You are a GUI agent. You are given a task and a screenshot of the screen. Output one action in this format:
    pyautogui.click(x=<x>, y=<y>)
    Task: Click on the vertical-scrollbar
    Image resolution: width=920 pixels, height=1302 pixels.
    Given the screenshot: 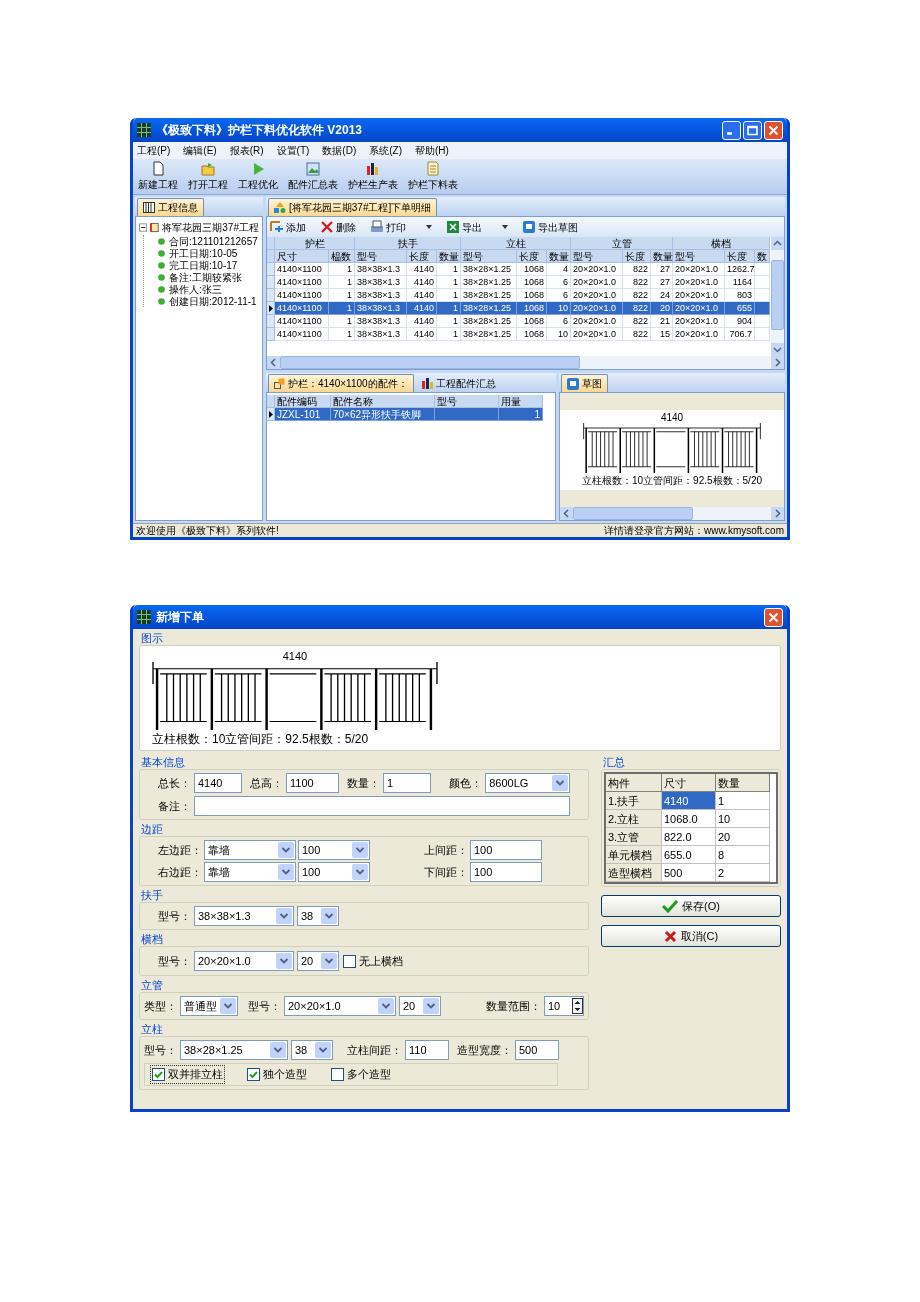 What is the action you would take?
    pyautogui.click(x=777, y=296)
    